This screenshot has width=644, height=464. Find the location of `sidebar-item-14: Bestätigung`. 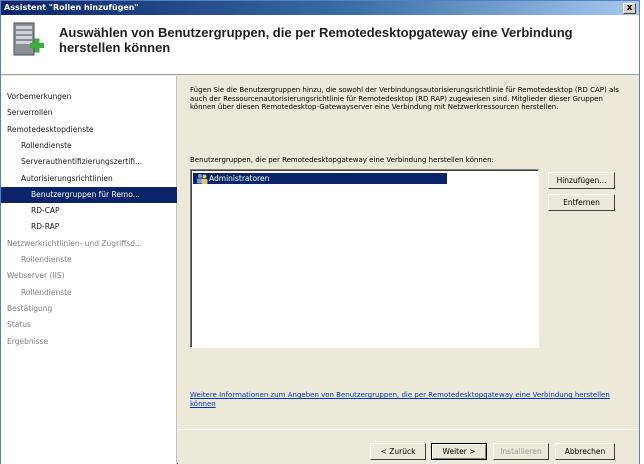

sidebar-item-14: Bestätigung is located at coordinates (89, 309).